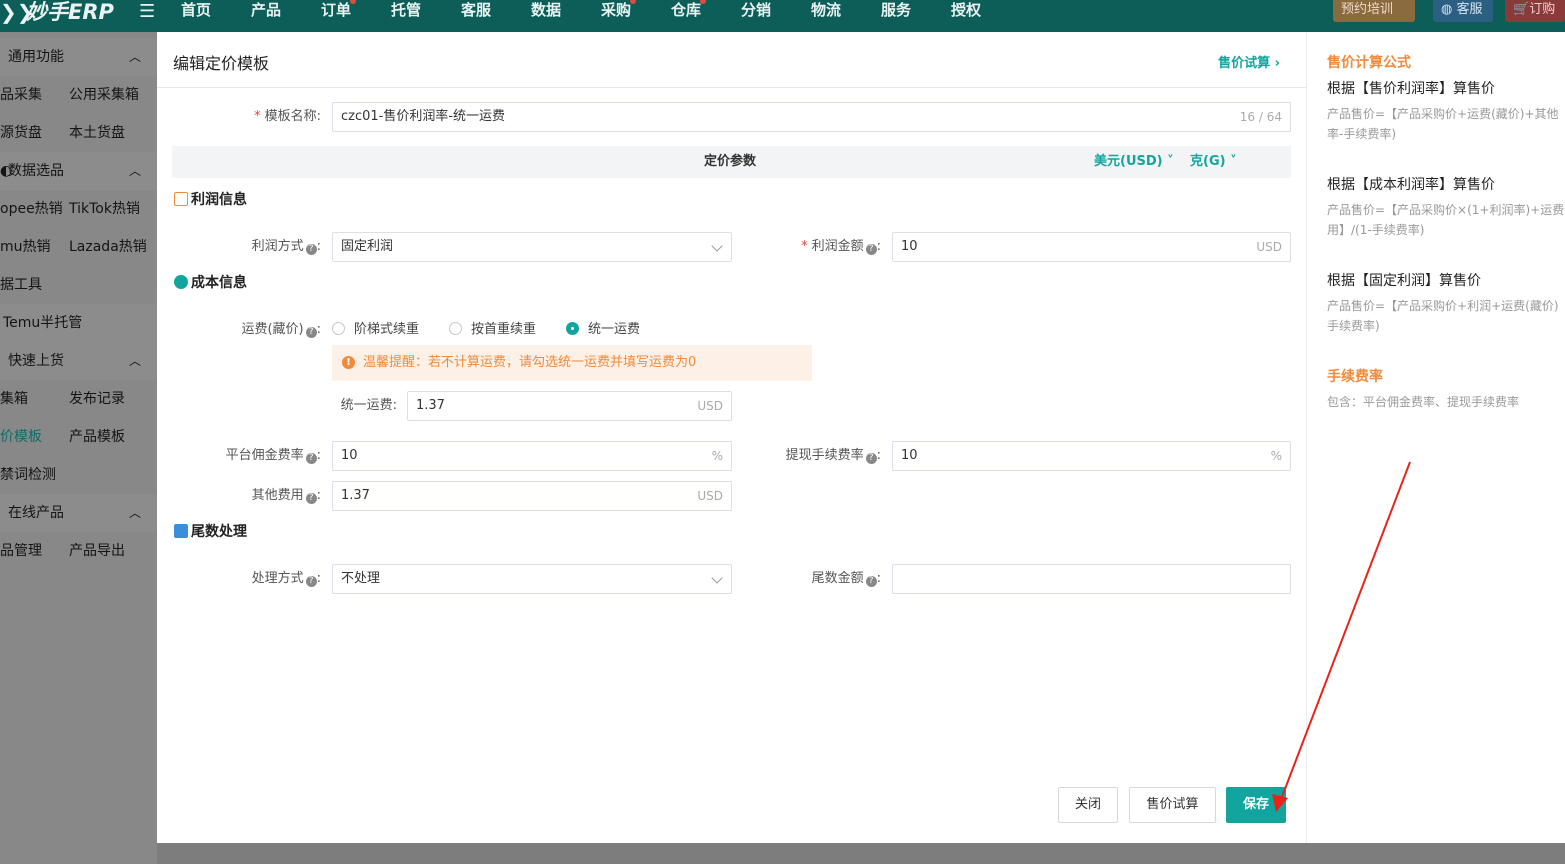 The image size is (1565, 864). I want to click on annotation-arrow-icon, so click(1341, 636).